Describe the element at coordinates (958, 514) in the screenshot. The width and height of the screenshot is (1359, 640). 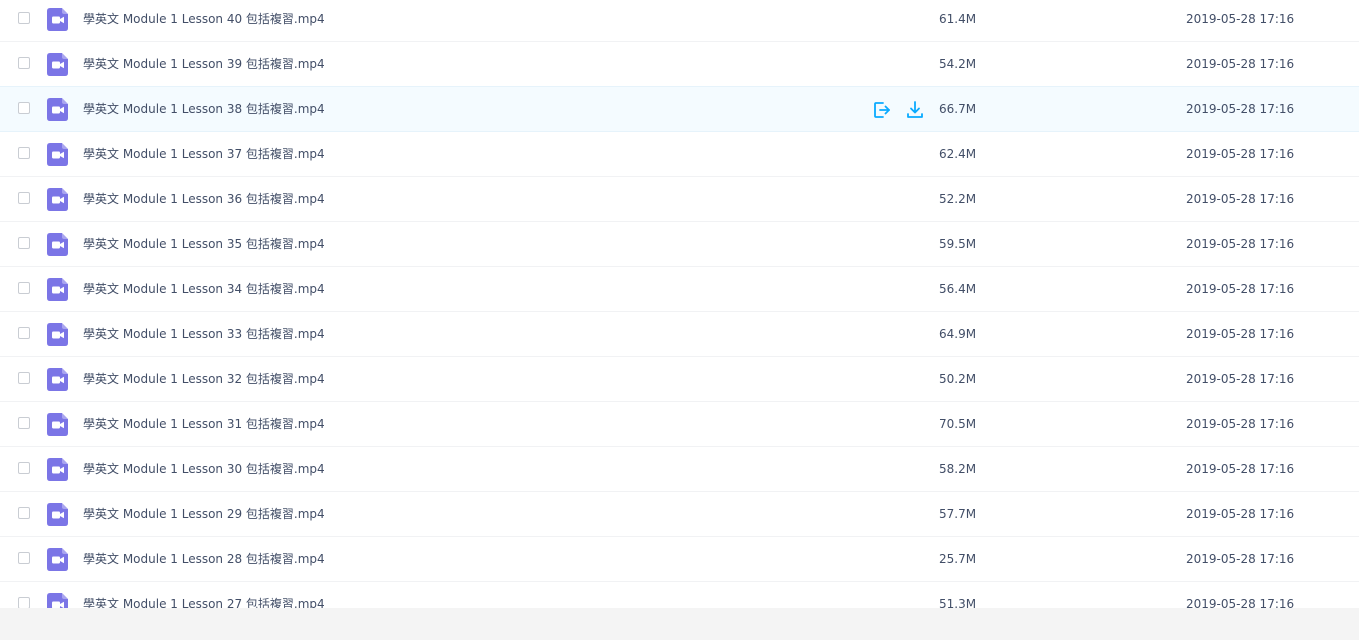
I see `file-size: 57.7M` at that location.